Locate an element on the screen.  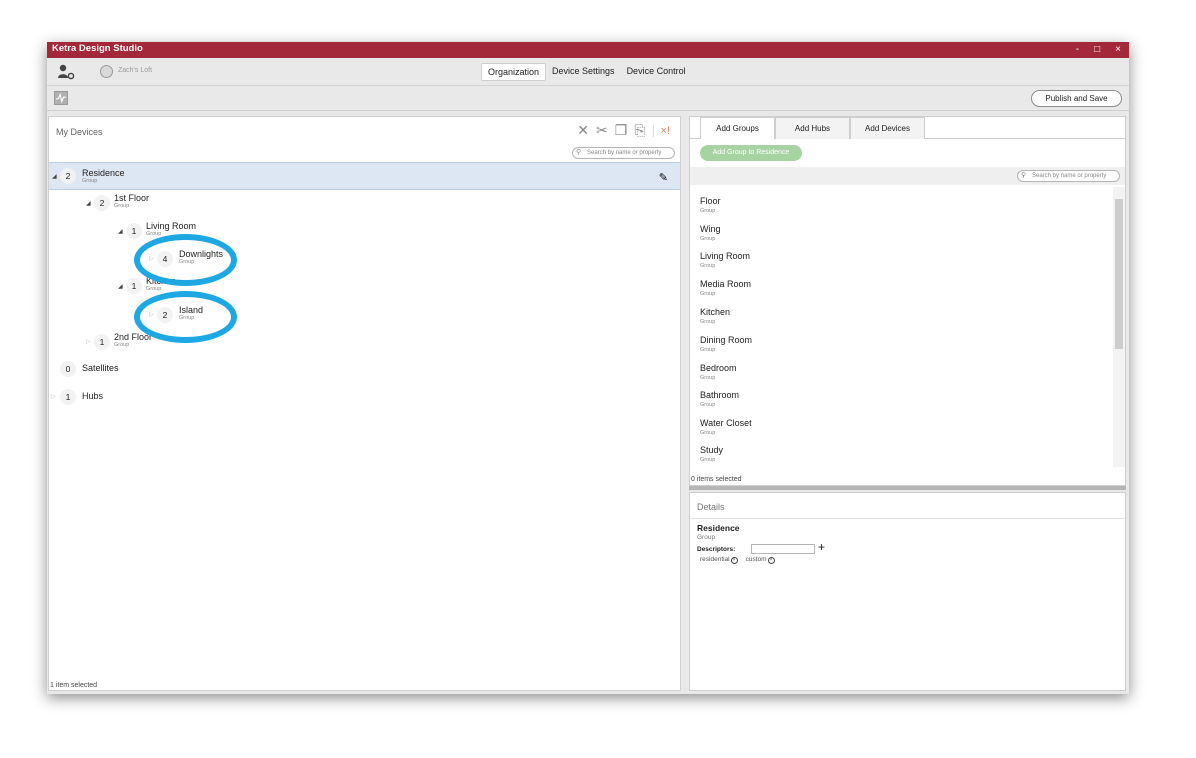
list-item-living-room: Living Room Group is located at coordinates (725, 257).